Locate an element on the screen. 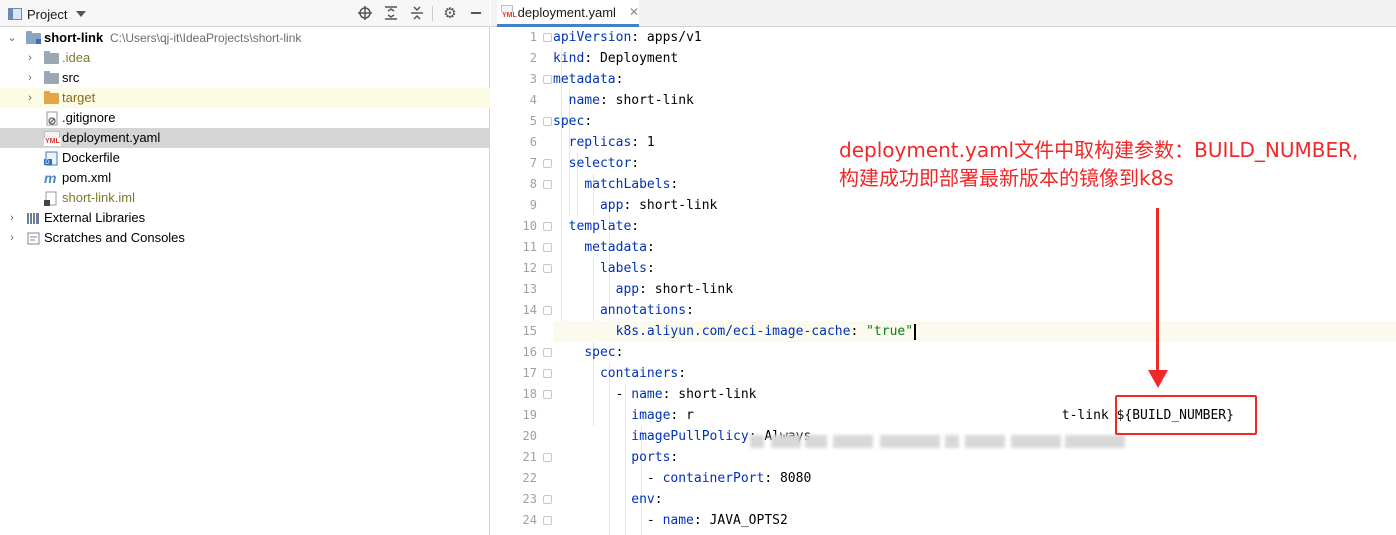 This screenshot has width=1396, height=535. locate-file-button is located at coordinates (365, 13).